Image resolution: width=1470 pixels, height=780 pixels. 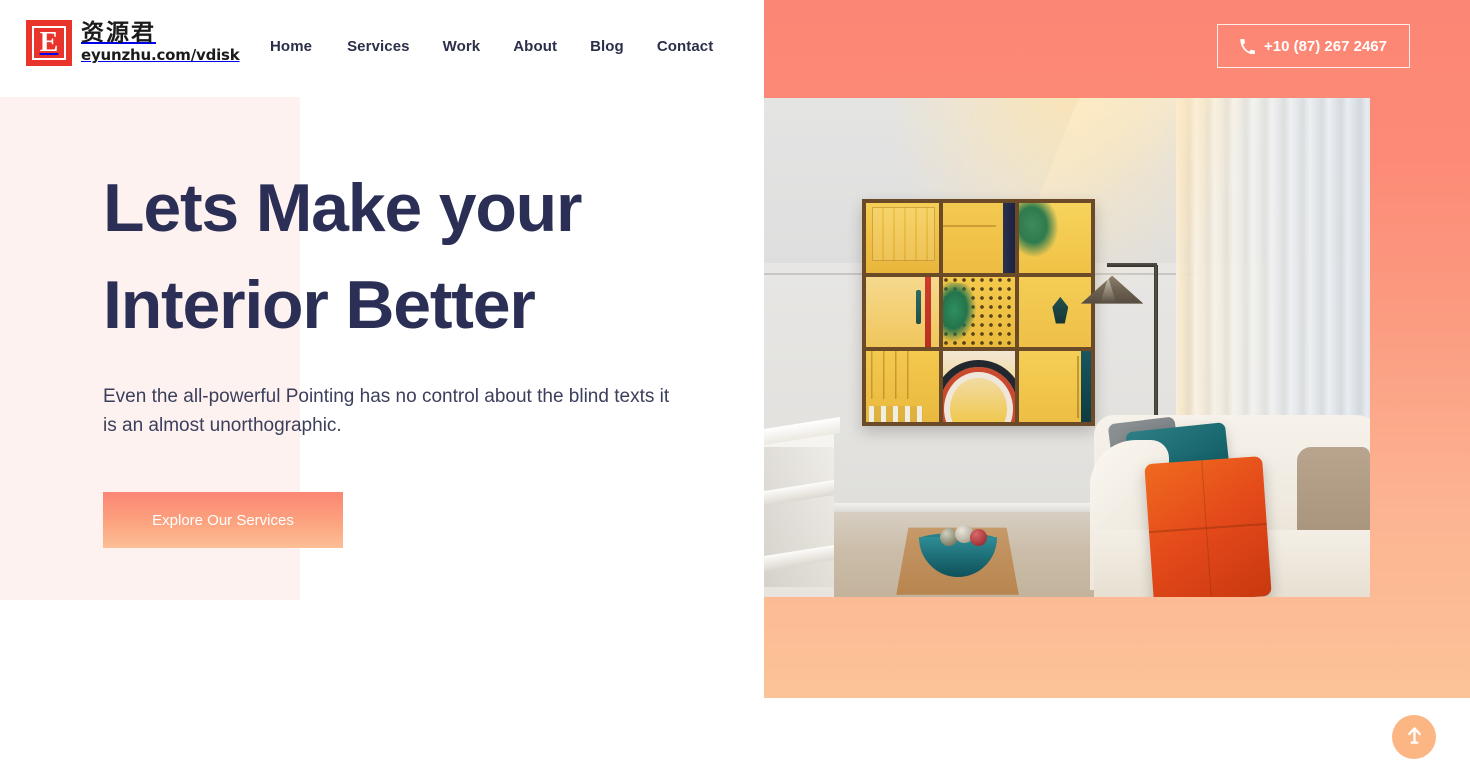 I want to click on hero-headline-line-2: Interior Better, so click(x=319, y=304).